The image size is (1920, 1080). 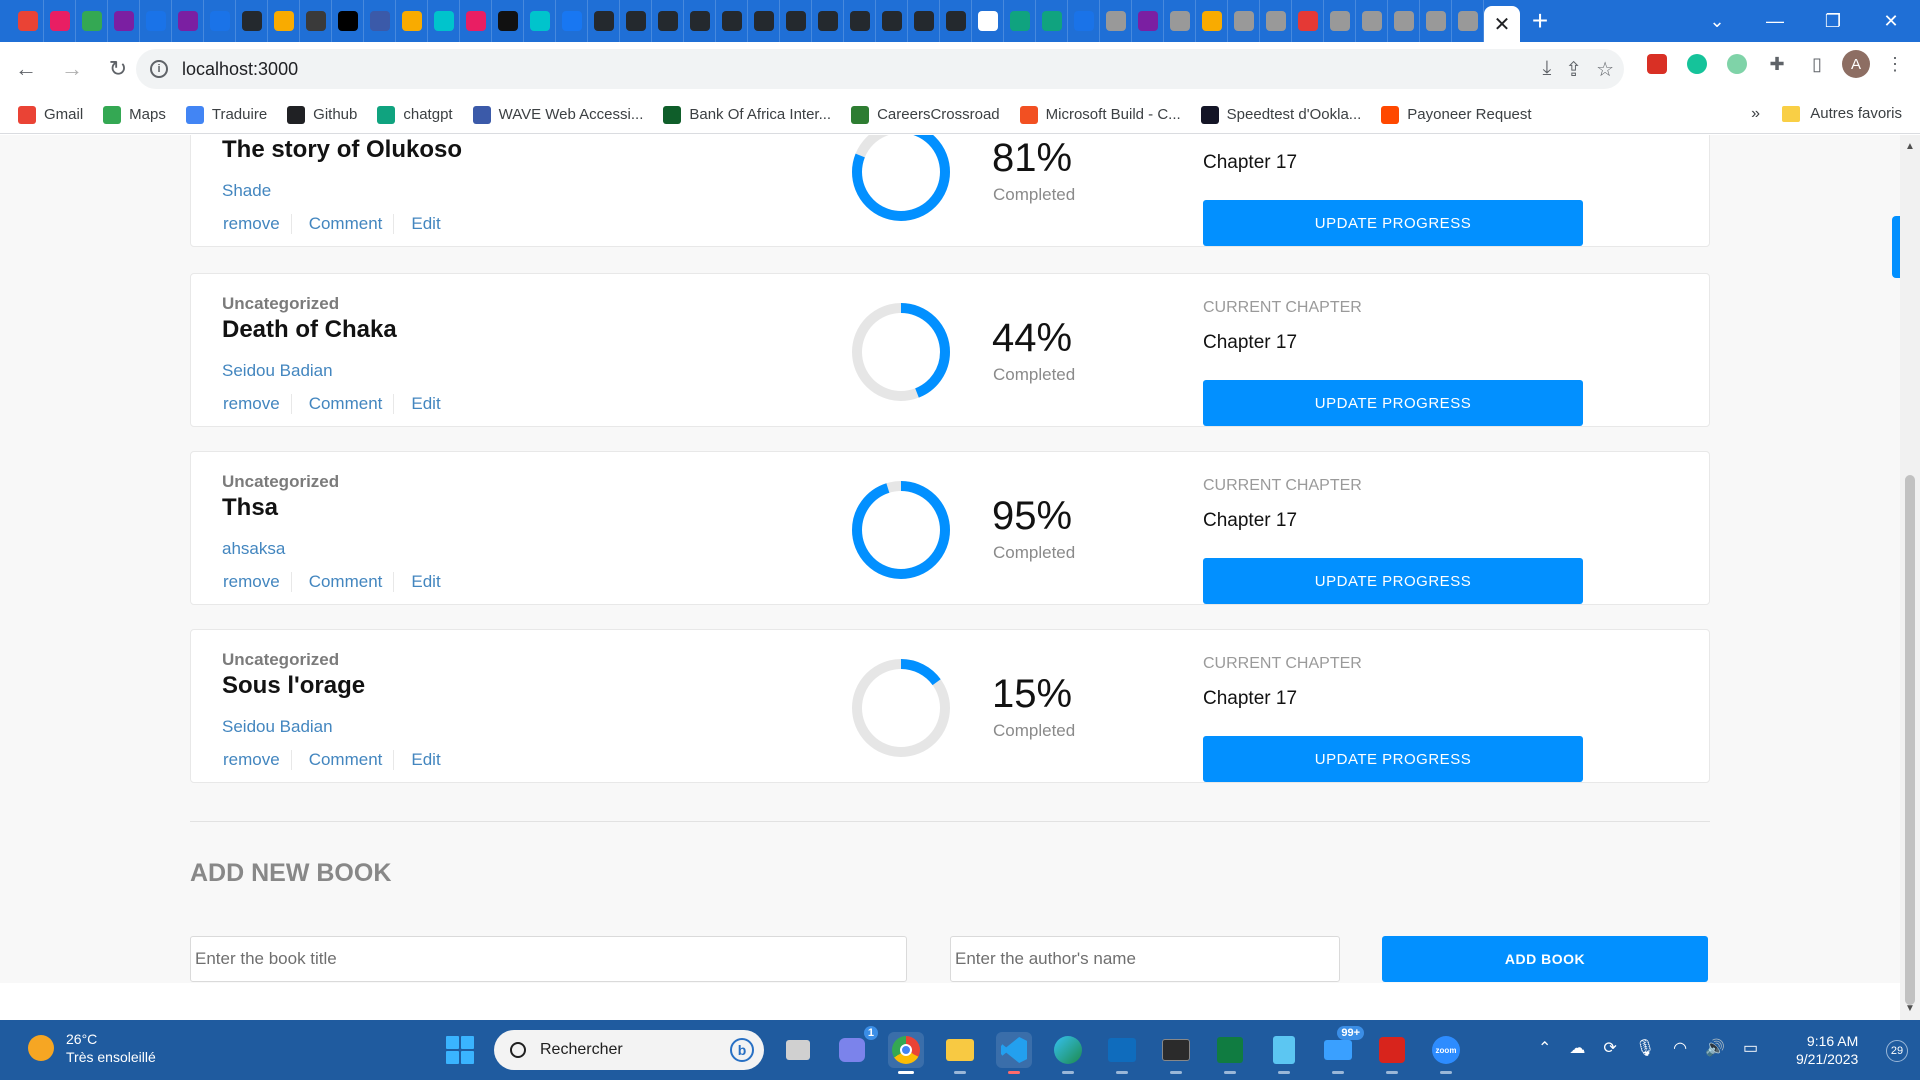 I want to click on taskbar-clock: 9:16 AM 9/21/2023, so click(x=1827, y=1050).